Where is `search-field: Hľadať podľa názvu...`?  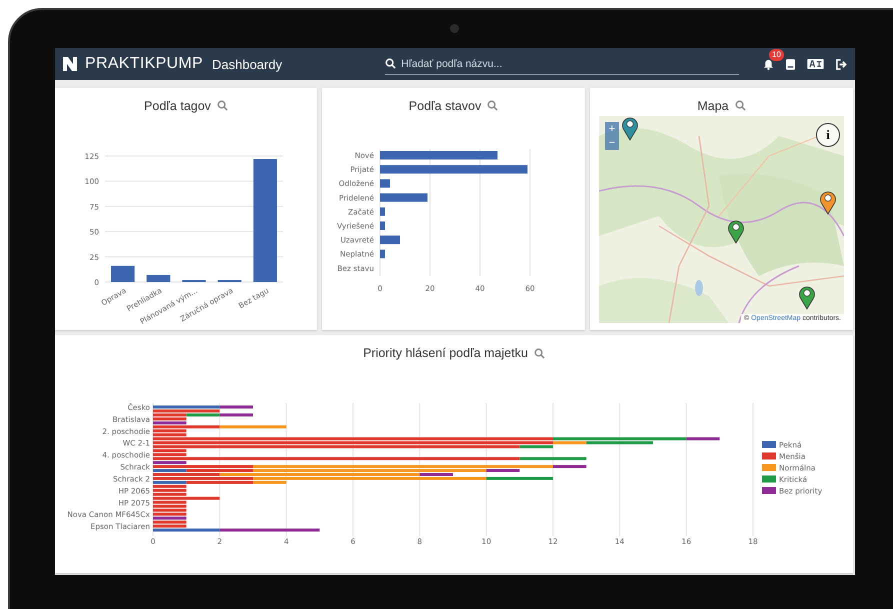
search-field: Hľadať podľa názvu... is located at coordinates (570, 64).